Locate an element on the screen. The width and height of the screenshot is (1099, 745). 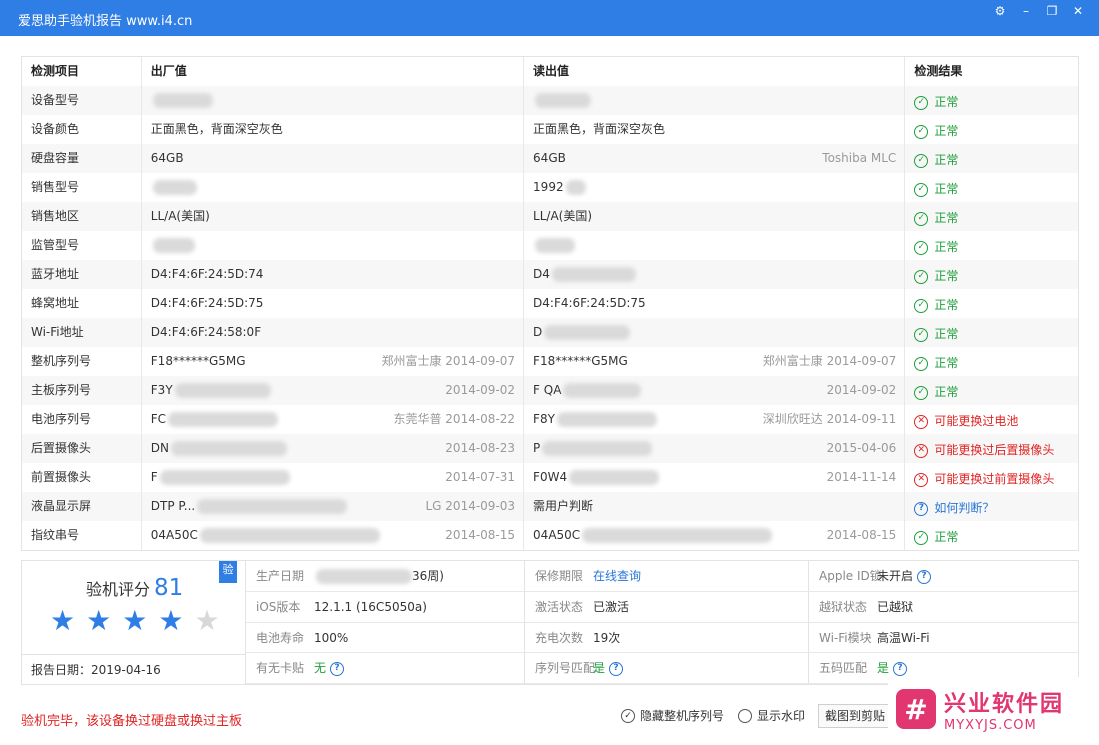
minimize-icon: – is located at coordinates (1026, 11).